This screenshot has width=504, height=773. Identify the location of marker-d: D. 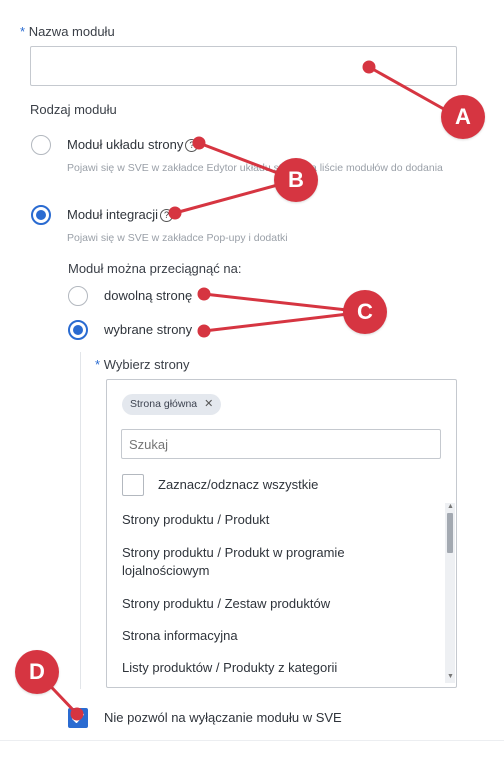
(37, 672).